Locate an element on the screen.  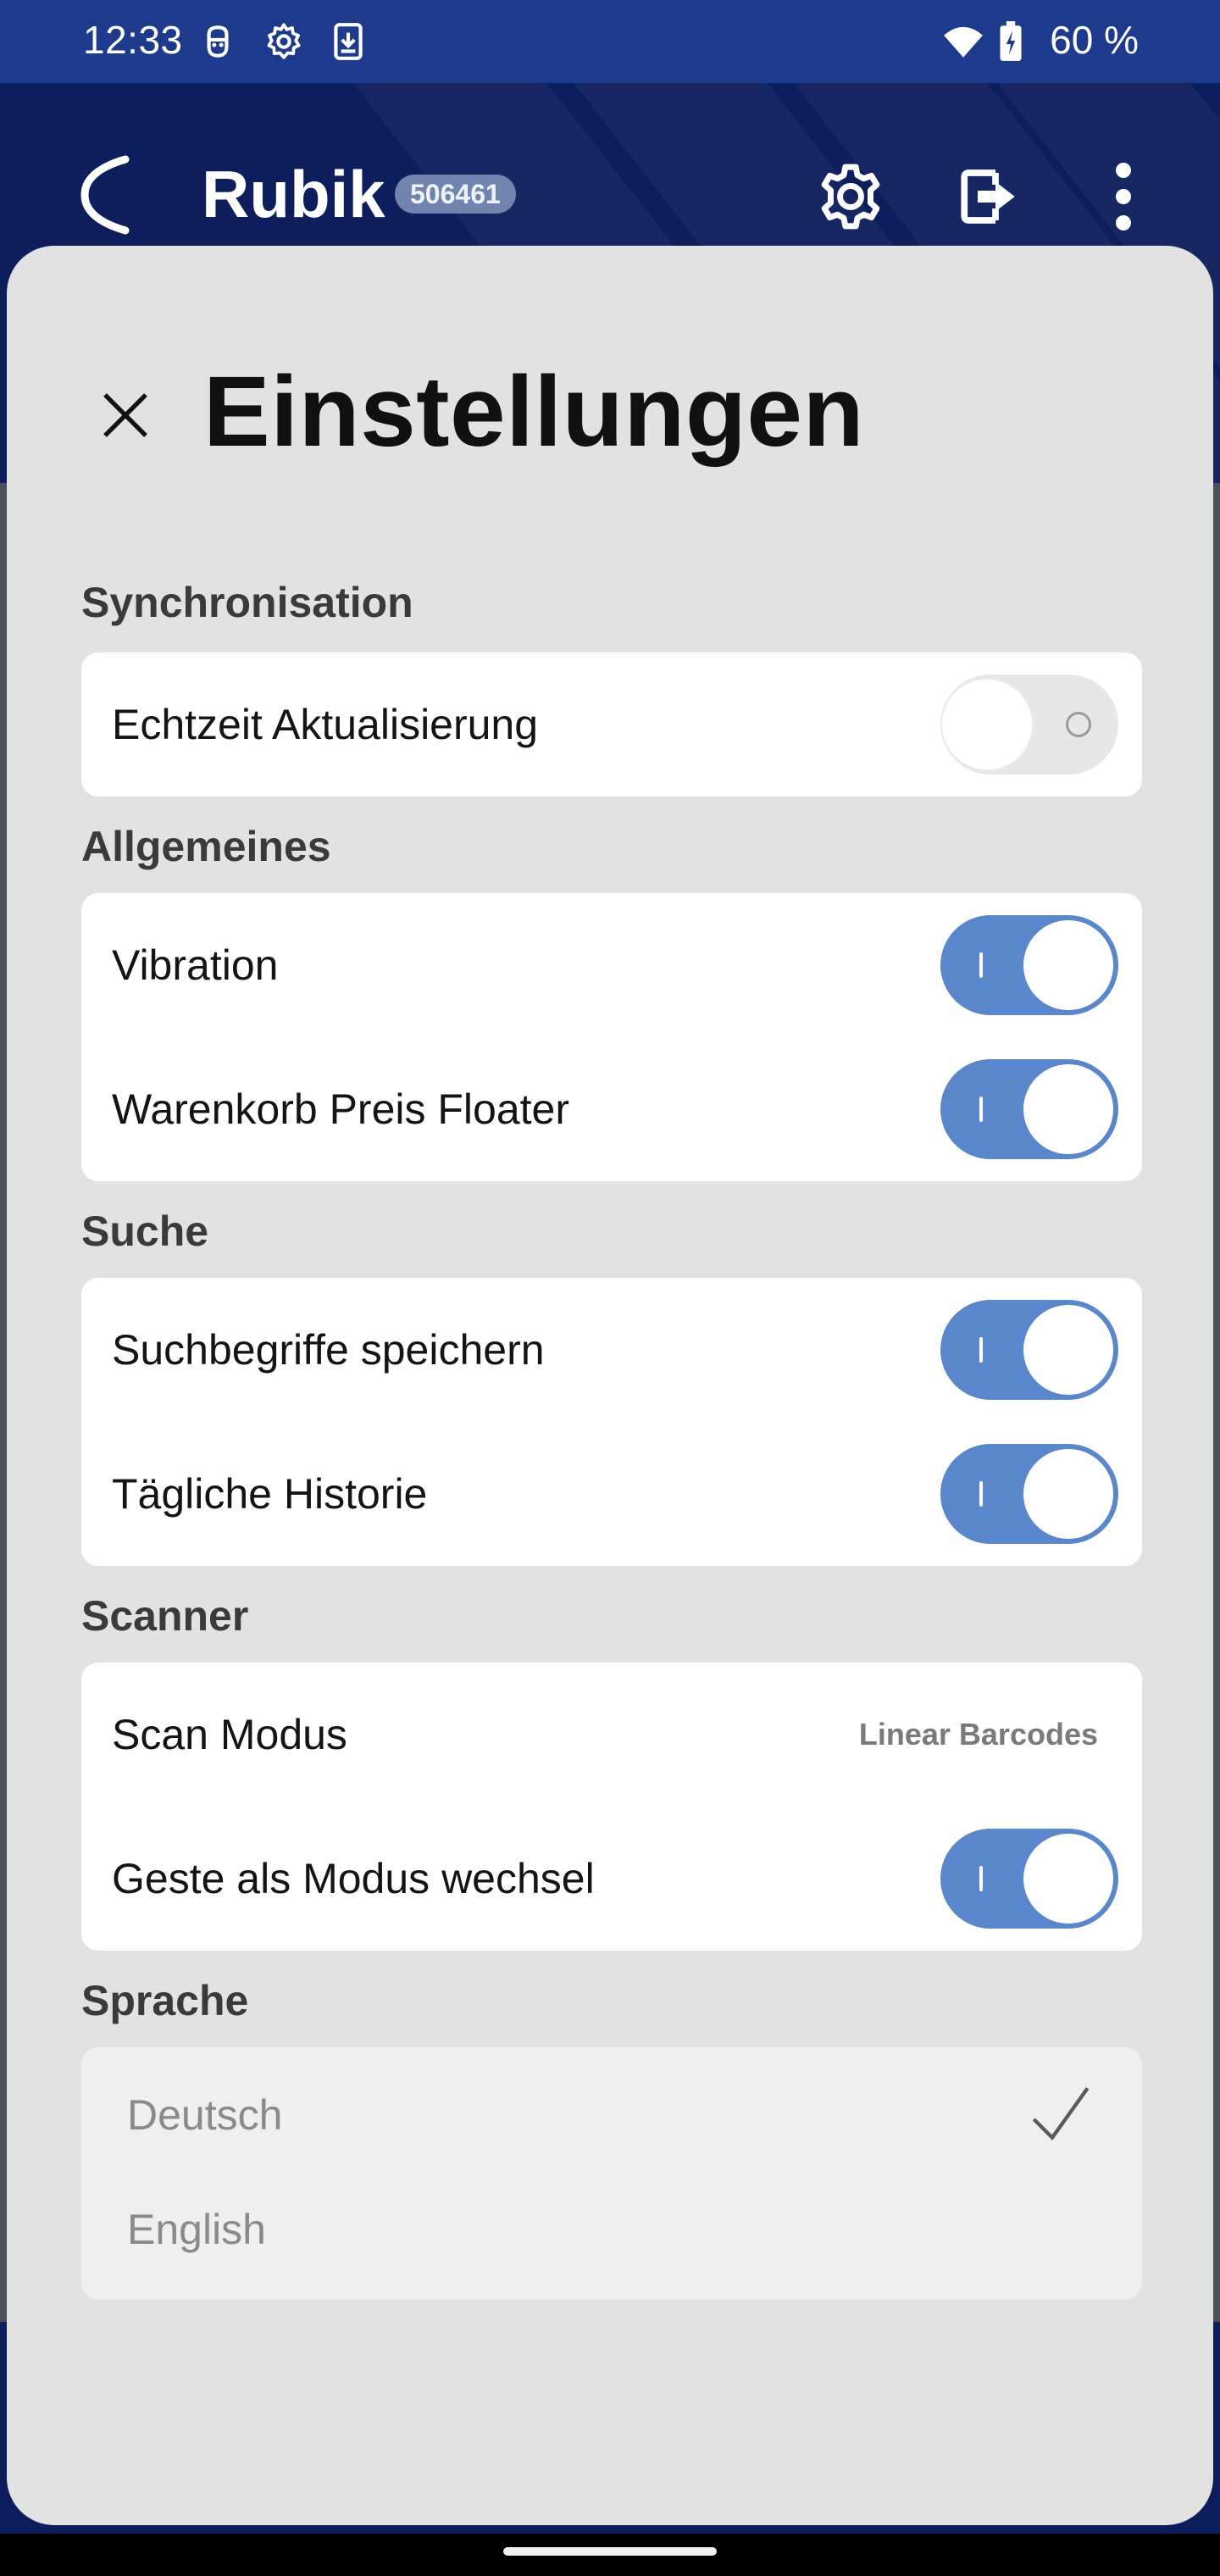
scan-mode-value: Linear Barcodes is located at coordinates (978, 1734).